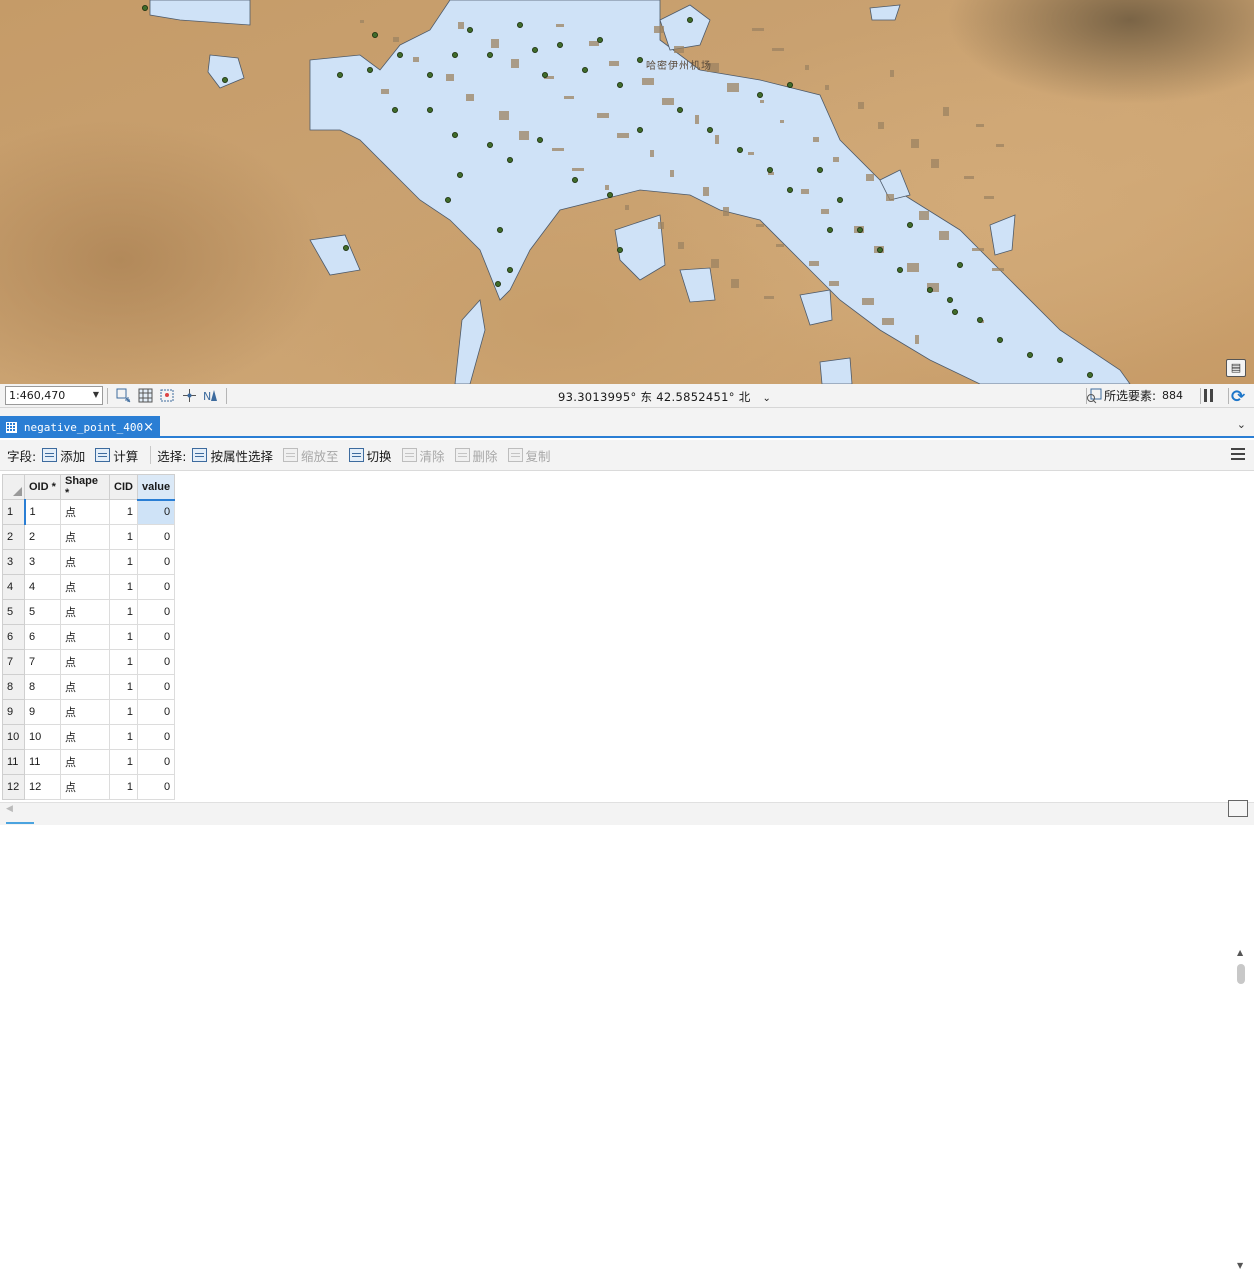 This screenshot has width=1254, height=1272. I want to click on close-icon: ×, so click(148, 427).